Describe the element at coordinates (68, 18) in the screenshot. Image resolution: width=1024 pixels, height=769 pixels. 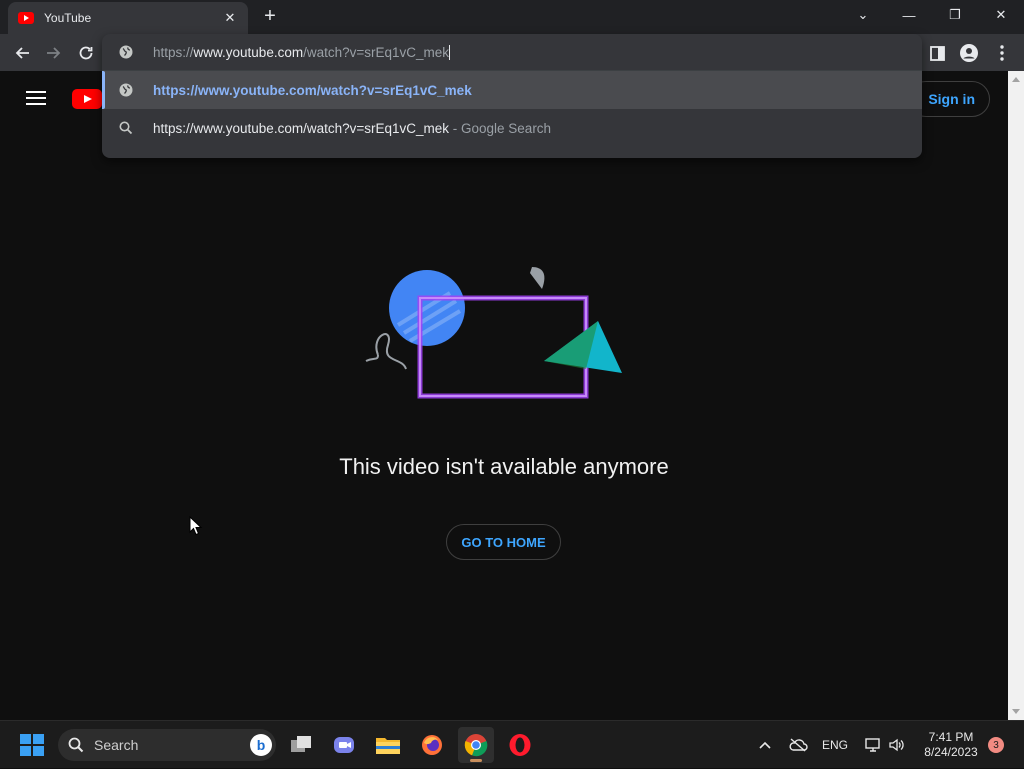
I see `tab-title: YouTube` at that location.